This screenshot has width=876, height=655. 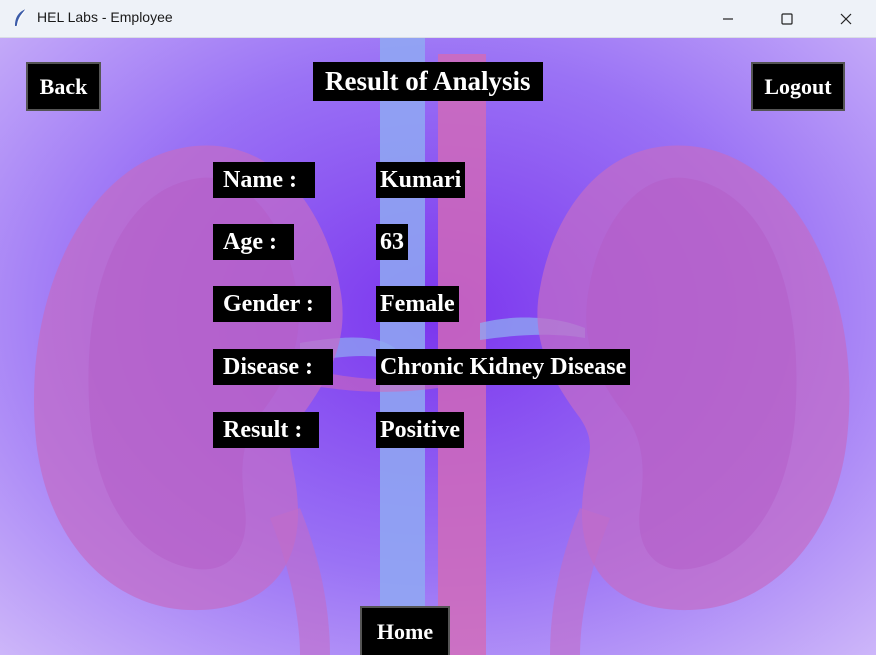 I want to click on gender-value: Female, so click(x=417, y=304).